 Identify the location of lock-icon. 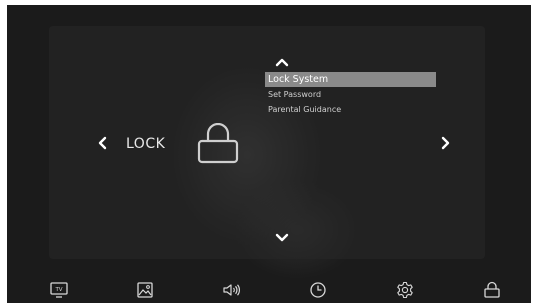
(218, 143).